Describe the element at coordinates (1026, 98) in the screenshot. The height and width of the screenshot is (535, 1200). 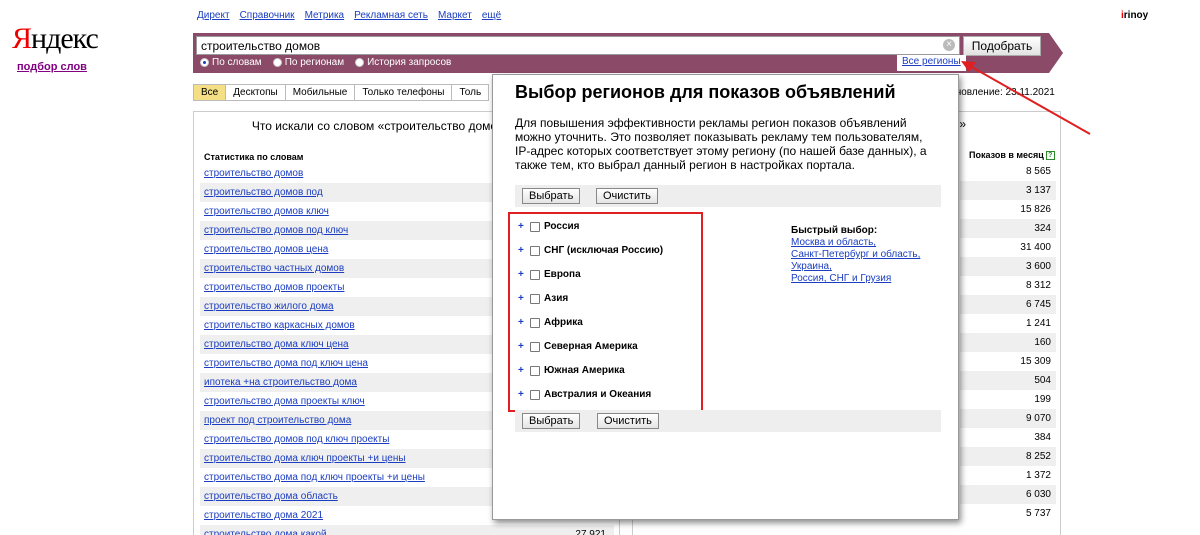
I see `annotation-arrow` at that location.